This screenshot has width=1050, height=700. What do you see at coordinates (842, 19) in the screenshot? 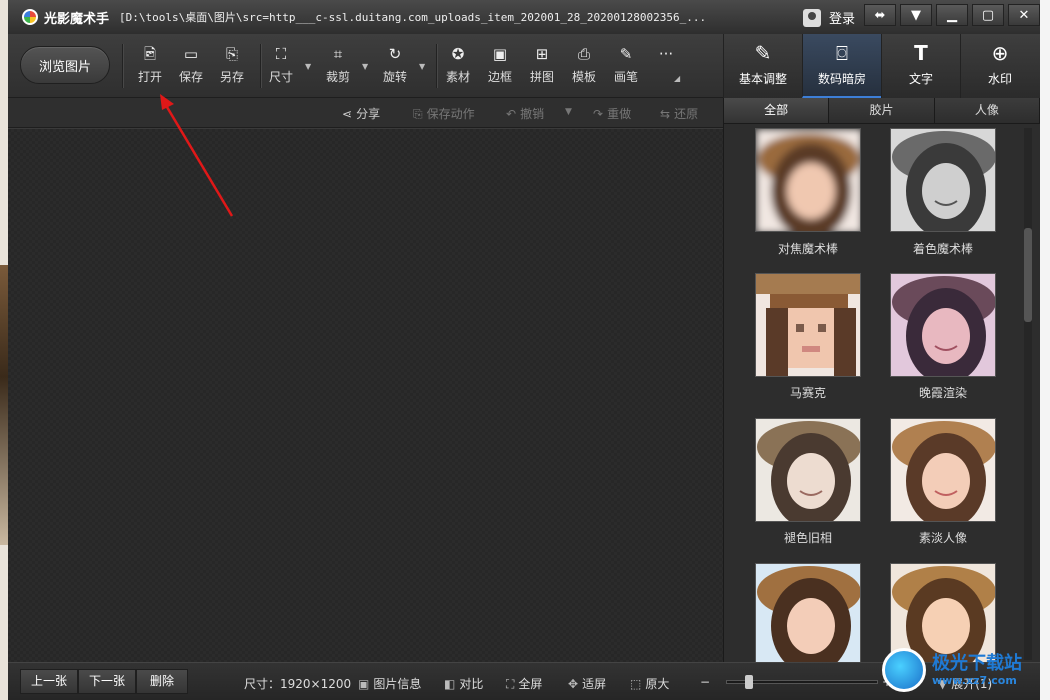
I see `login-label: 登录` at bounding box center [842, 19].